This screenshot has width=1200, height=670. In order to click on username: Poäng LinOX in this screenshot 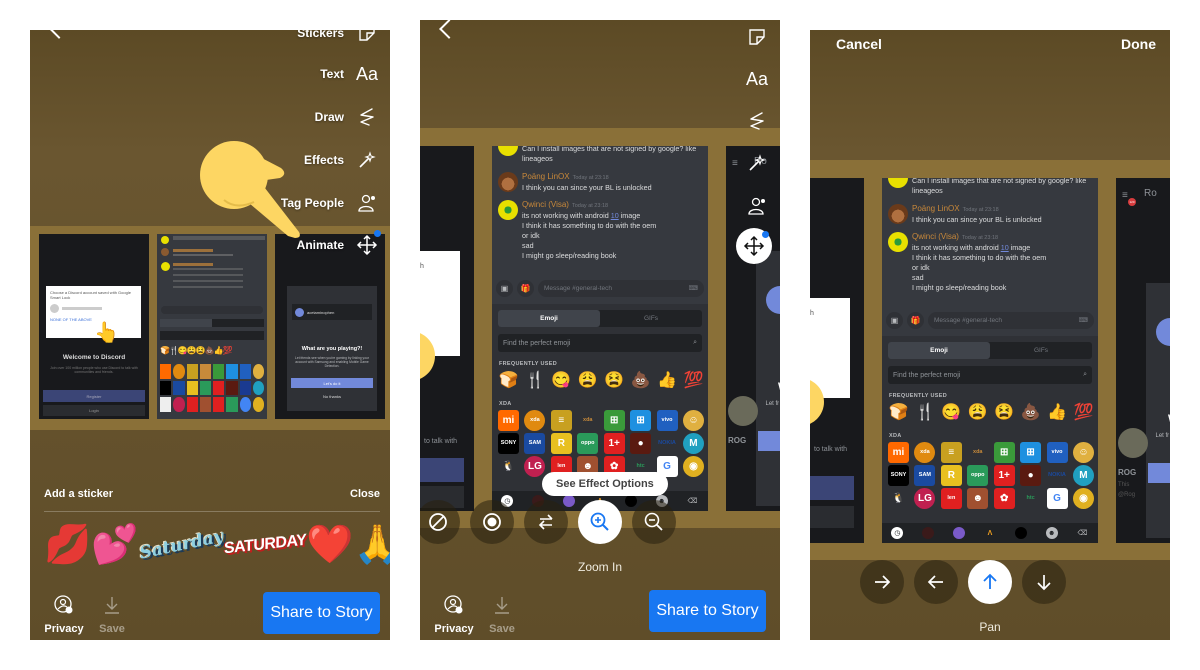, I will do `click(546, 176)`.